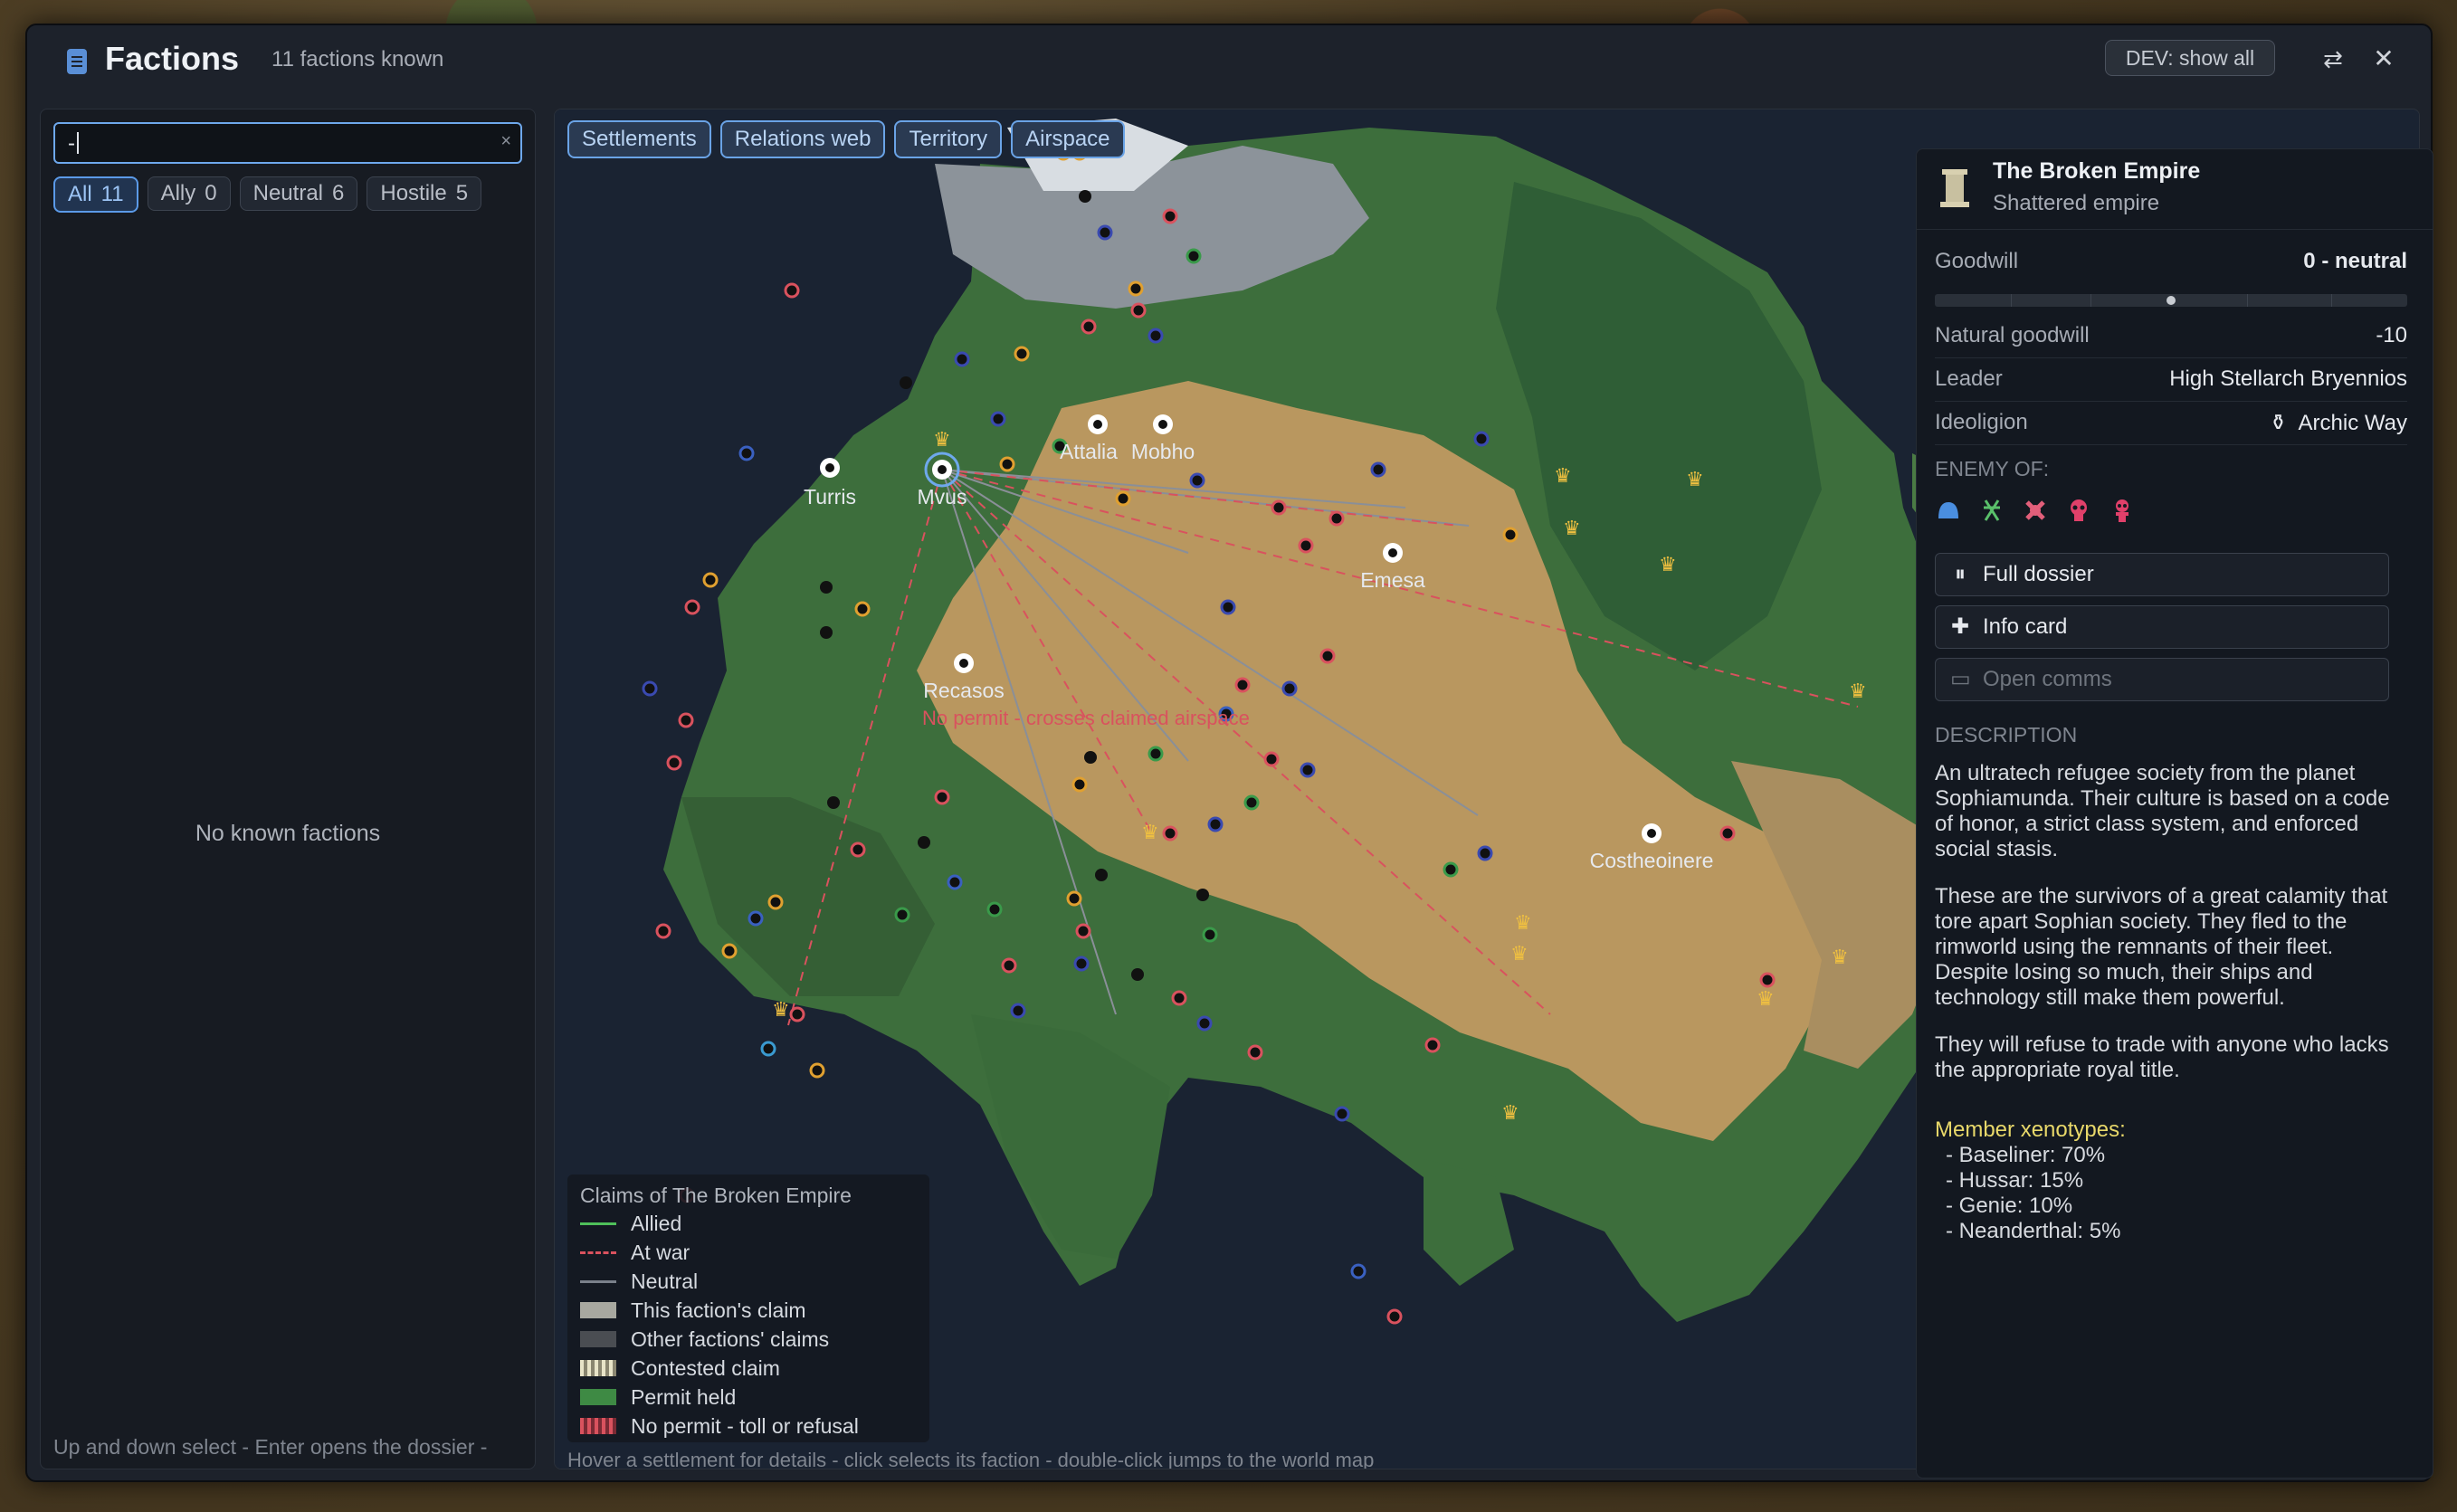 This screenshot has width=2457, height=1512. I want to click on settlement-label: Costheoinere, so click(1652, 861).